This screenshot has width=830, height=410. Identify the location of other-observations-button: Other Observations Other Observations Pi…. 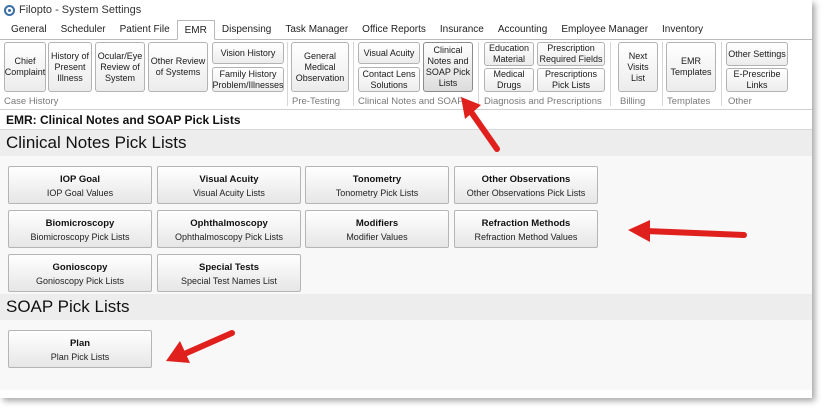
(526, 185).